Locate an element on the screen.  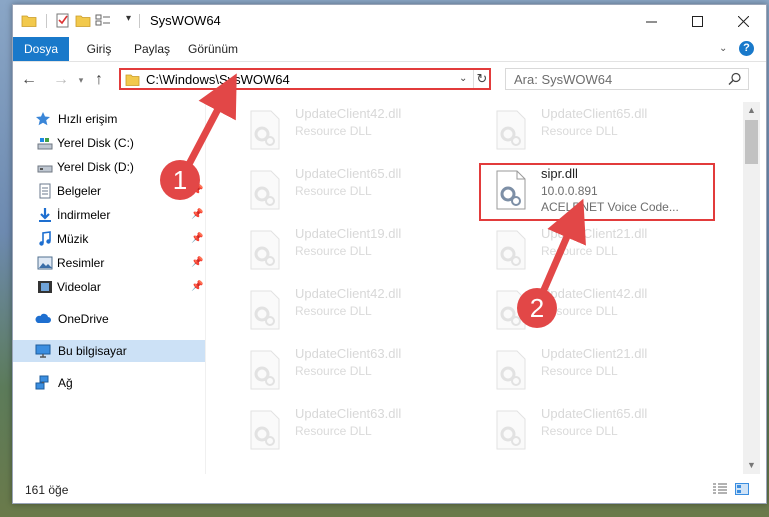
sidebar-item-quick-access: Hızlı erişim is located at coordinates (109, 119).